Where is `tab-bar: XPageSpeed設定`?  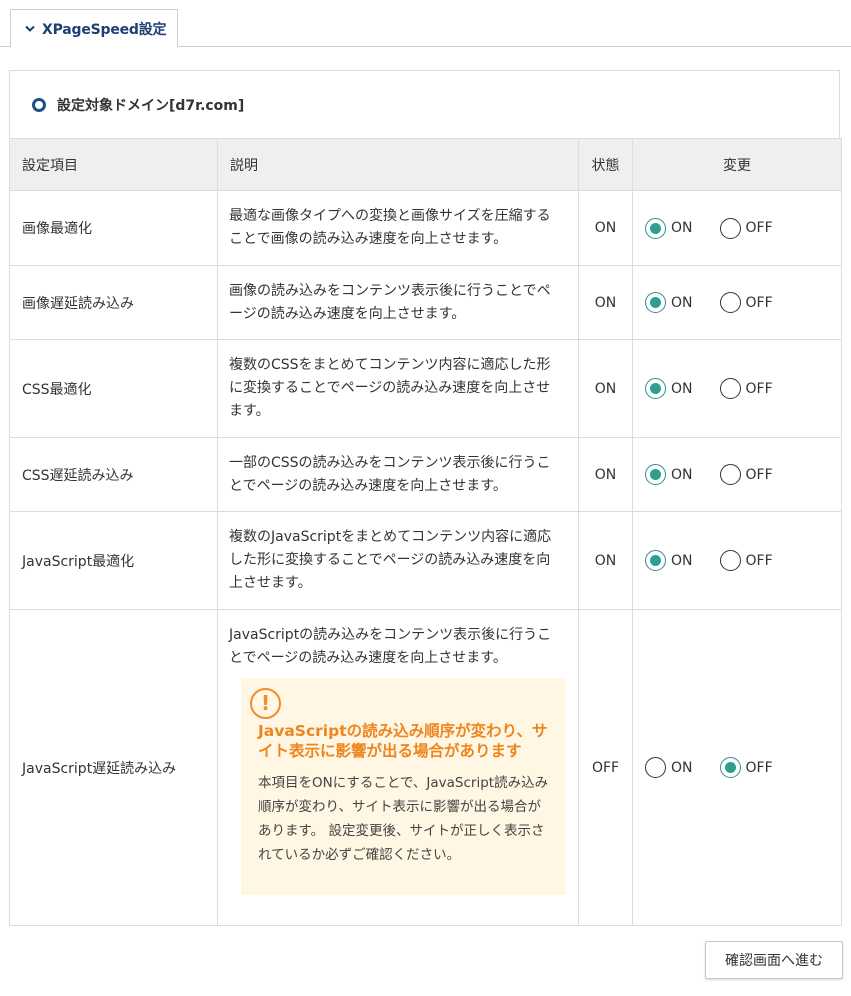 tab-bar: XPageSpeed設定 is located at coordinates (425, 24).